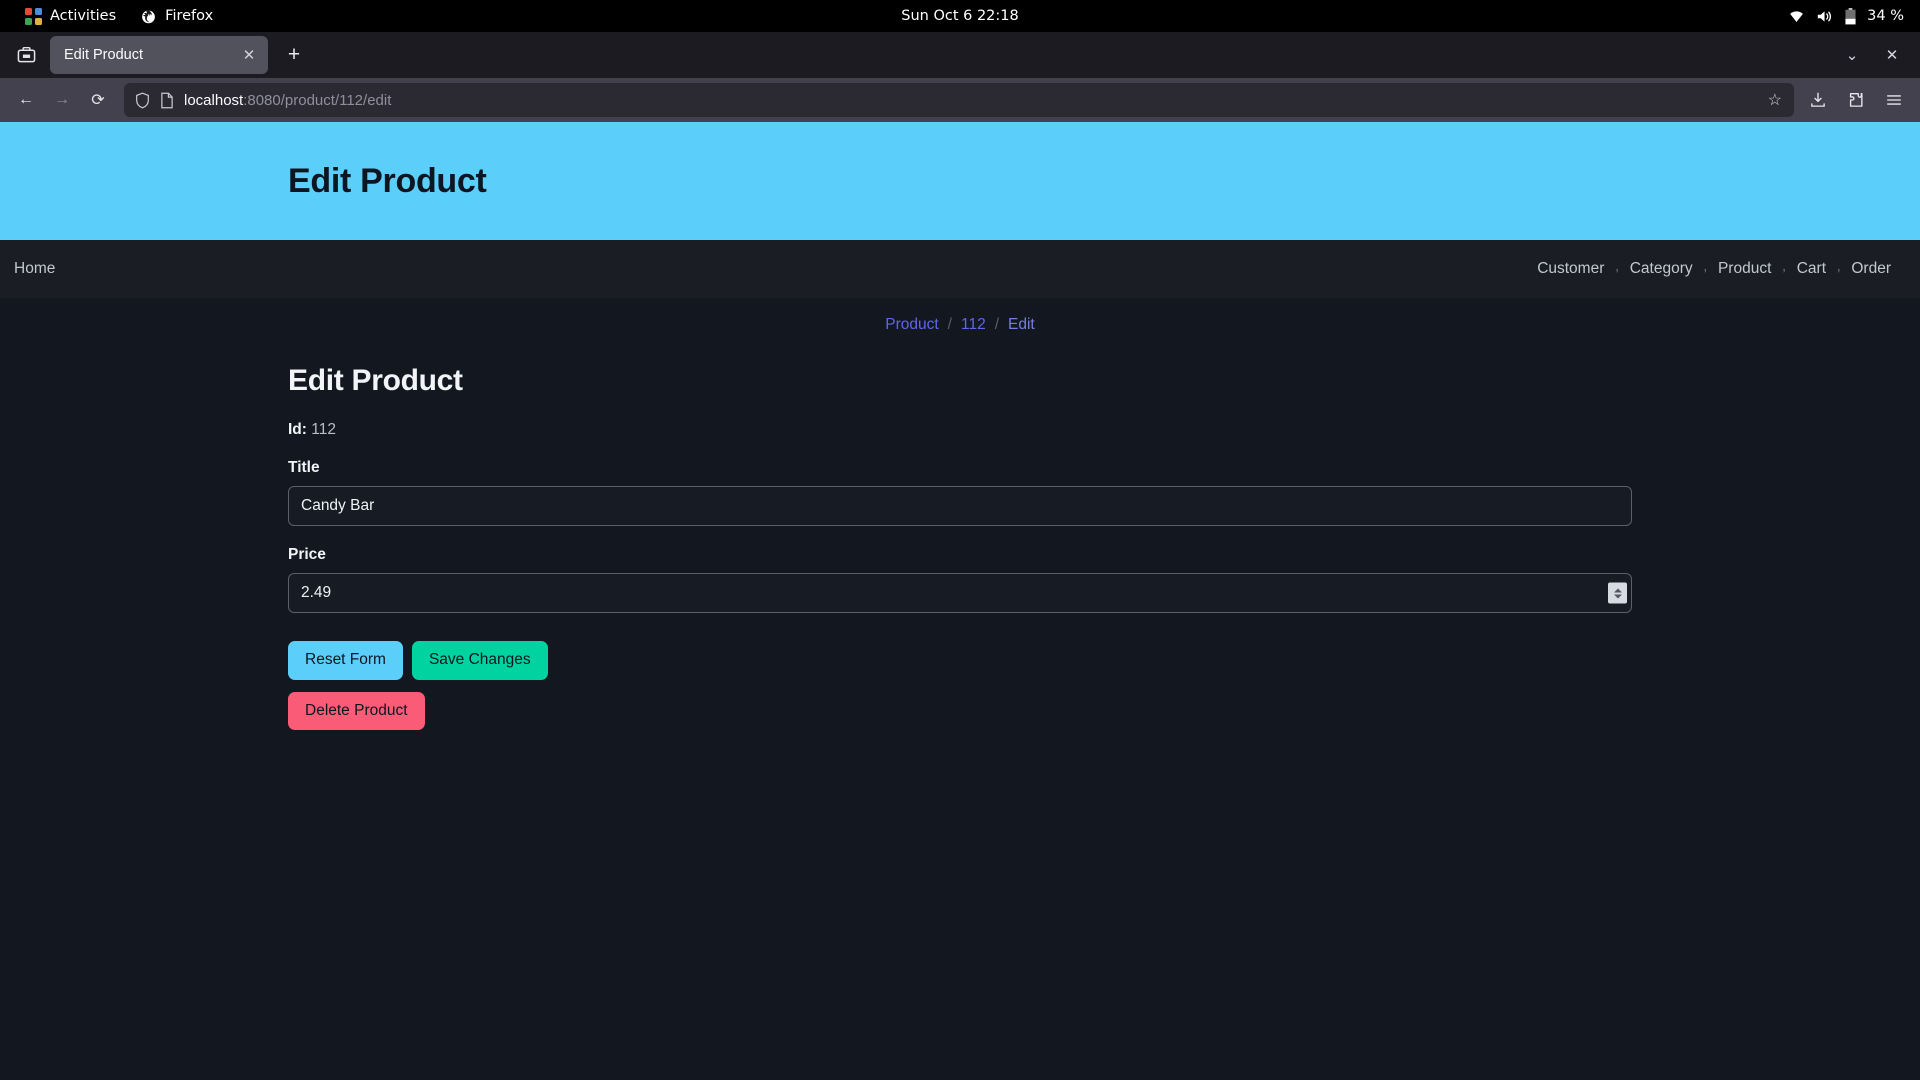 The width and height of the screenshot is (1920, 1080). What do you see at coordinates (1617, 593) in the screenshot?
I see `number-stepper` at bounding box center [1617, 593].